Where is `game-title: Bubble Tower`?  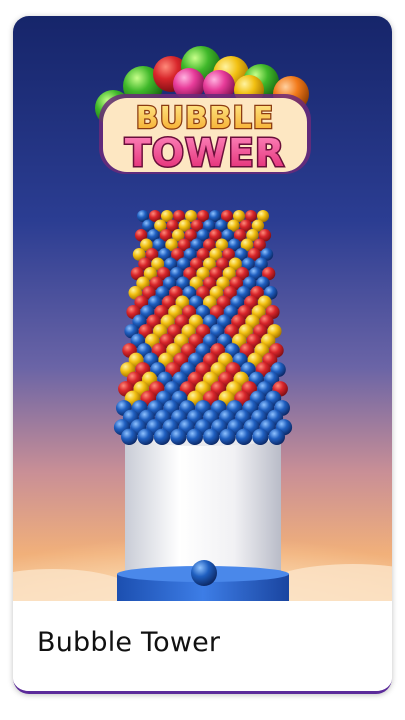 game-title: Bubble Tower is located at coordinates (129, 642).